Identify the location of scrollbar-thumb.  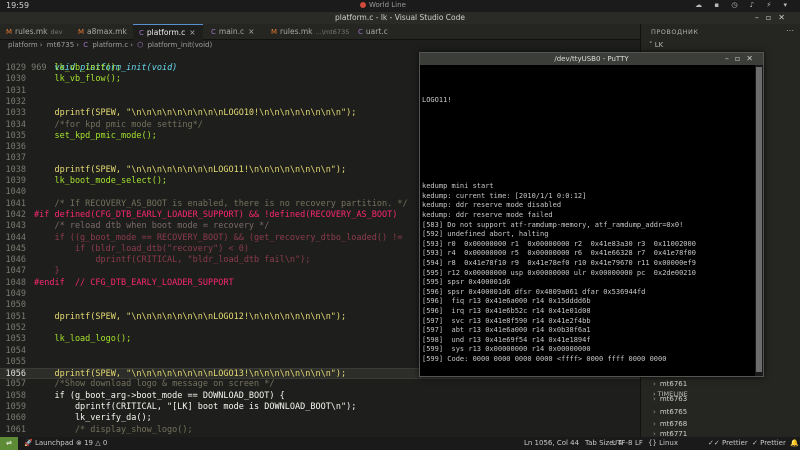
(759, 219).